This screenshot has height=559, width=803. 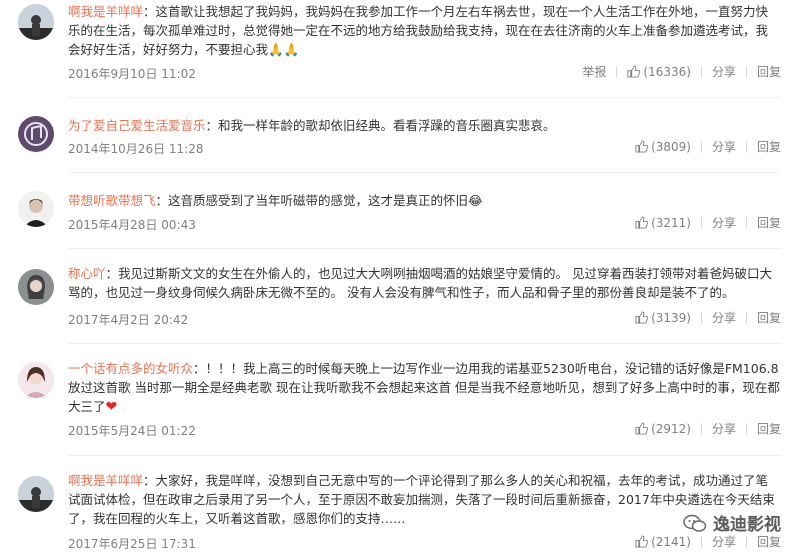 I want to click on comment-content: ：和我一样年龄的歌却依旧经典。看看浮躁的音乐圈真实悲哀。, so click(x=380, y=125).